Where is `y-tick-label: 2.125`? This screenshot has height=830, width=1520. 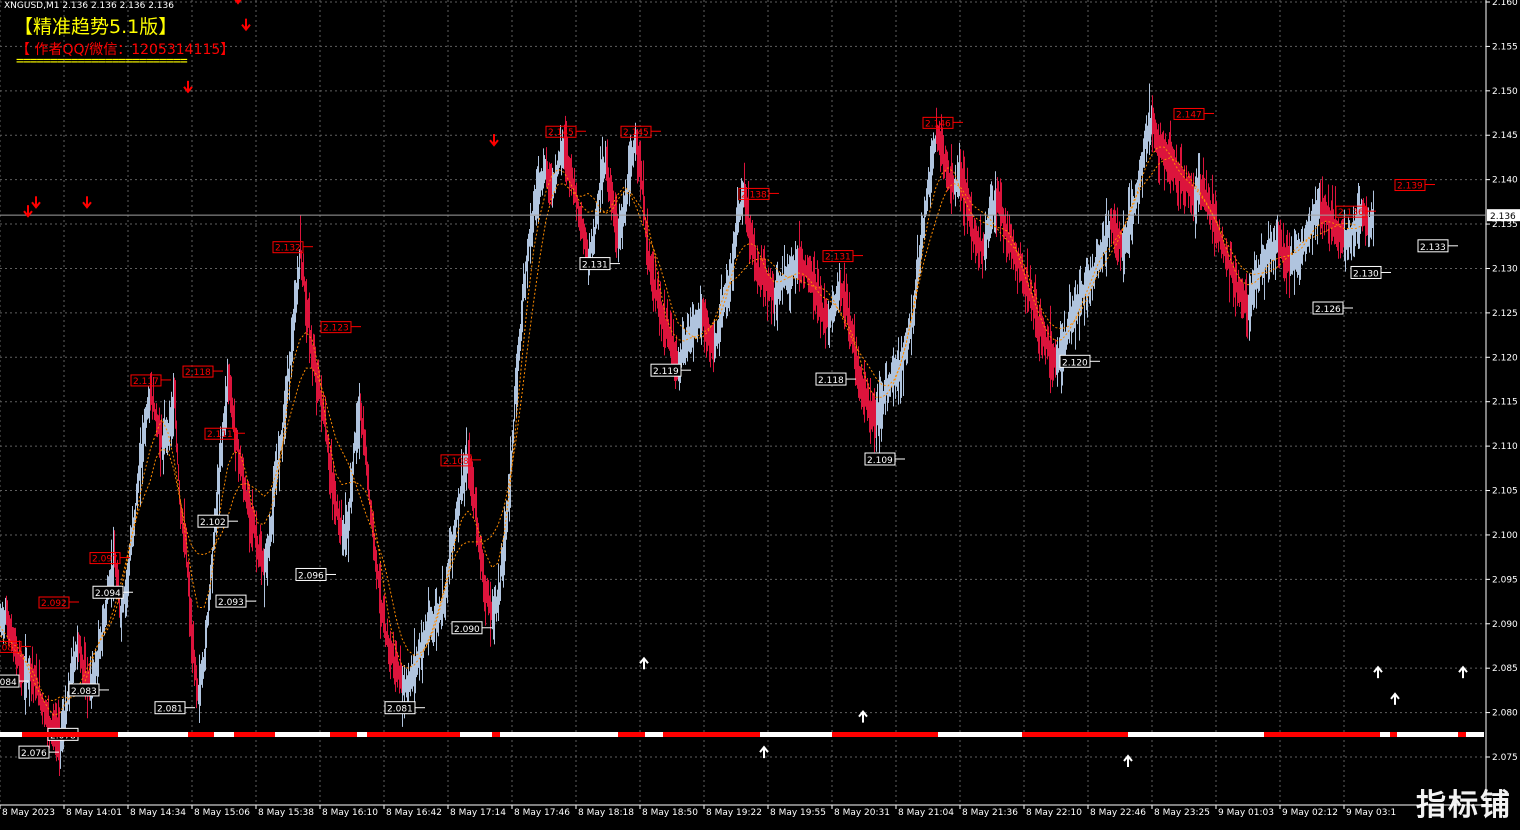
y-tick-label: 2.125 is located at coordinates (1505, 314).